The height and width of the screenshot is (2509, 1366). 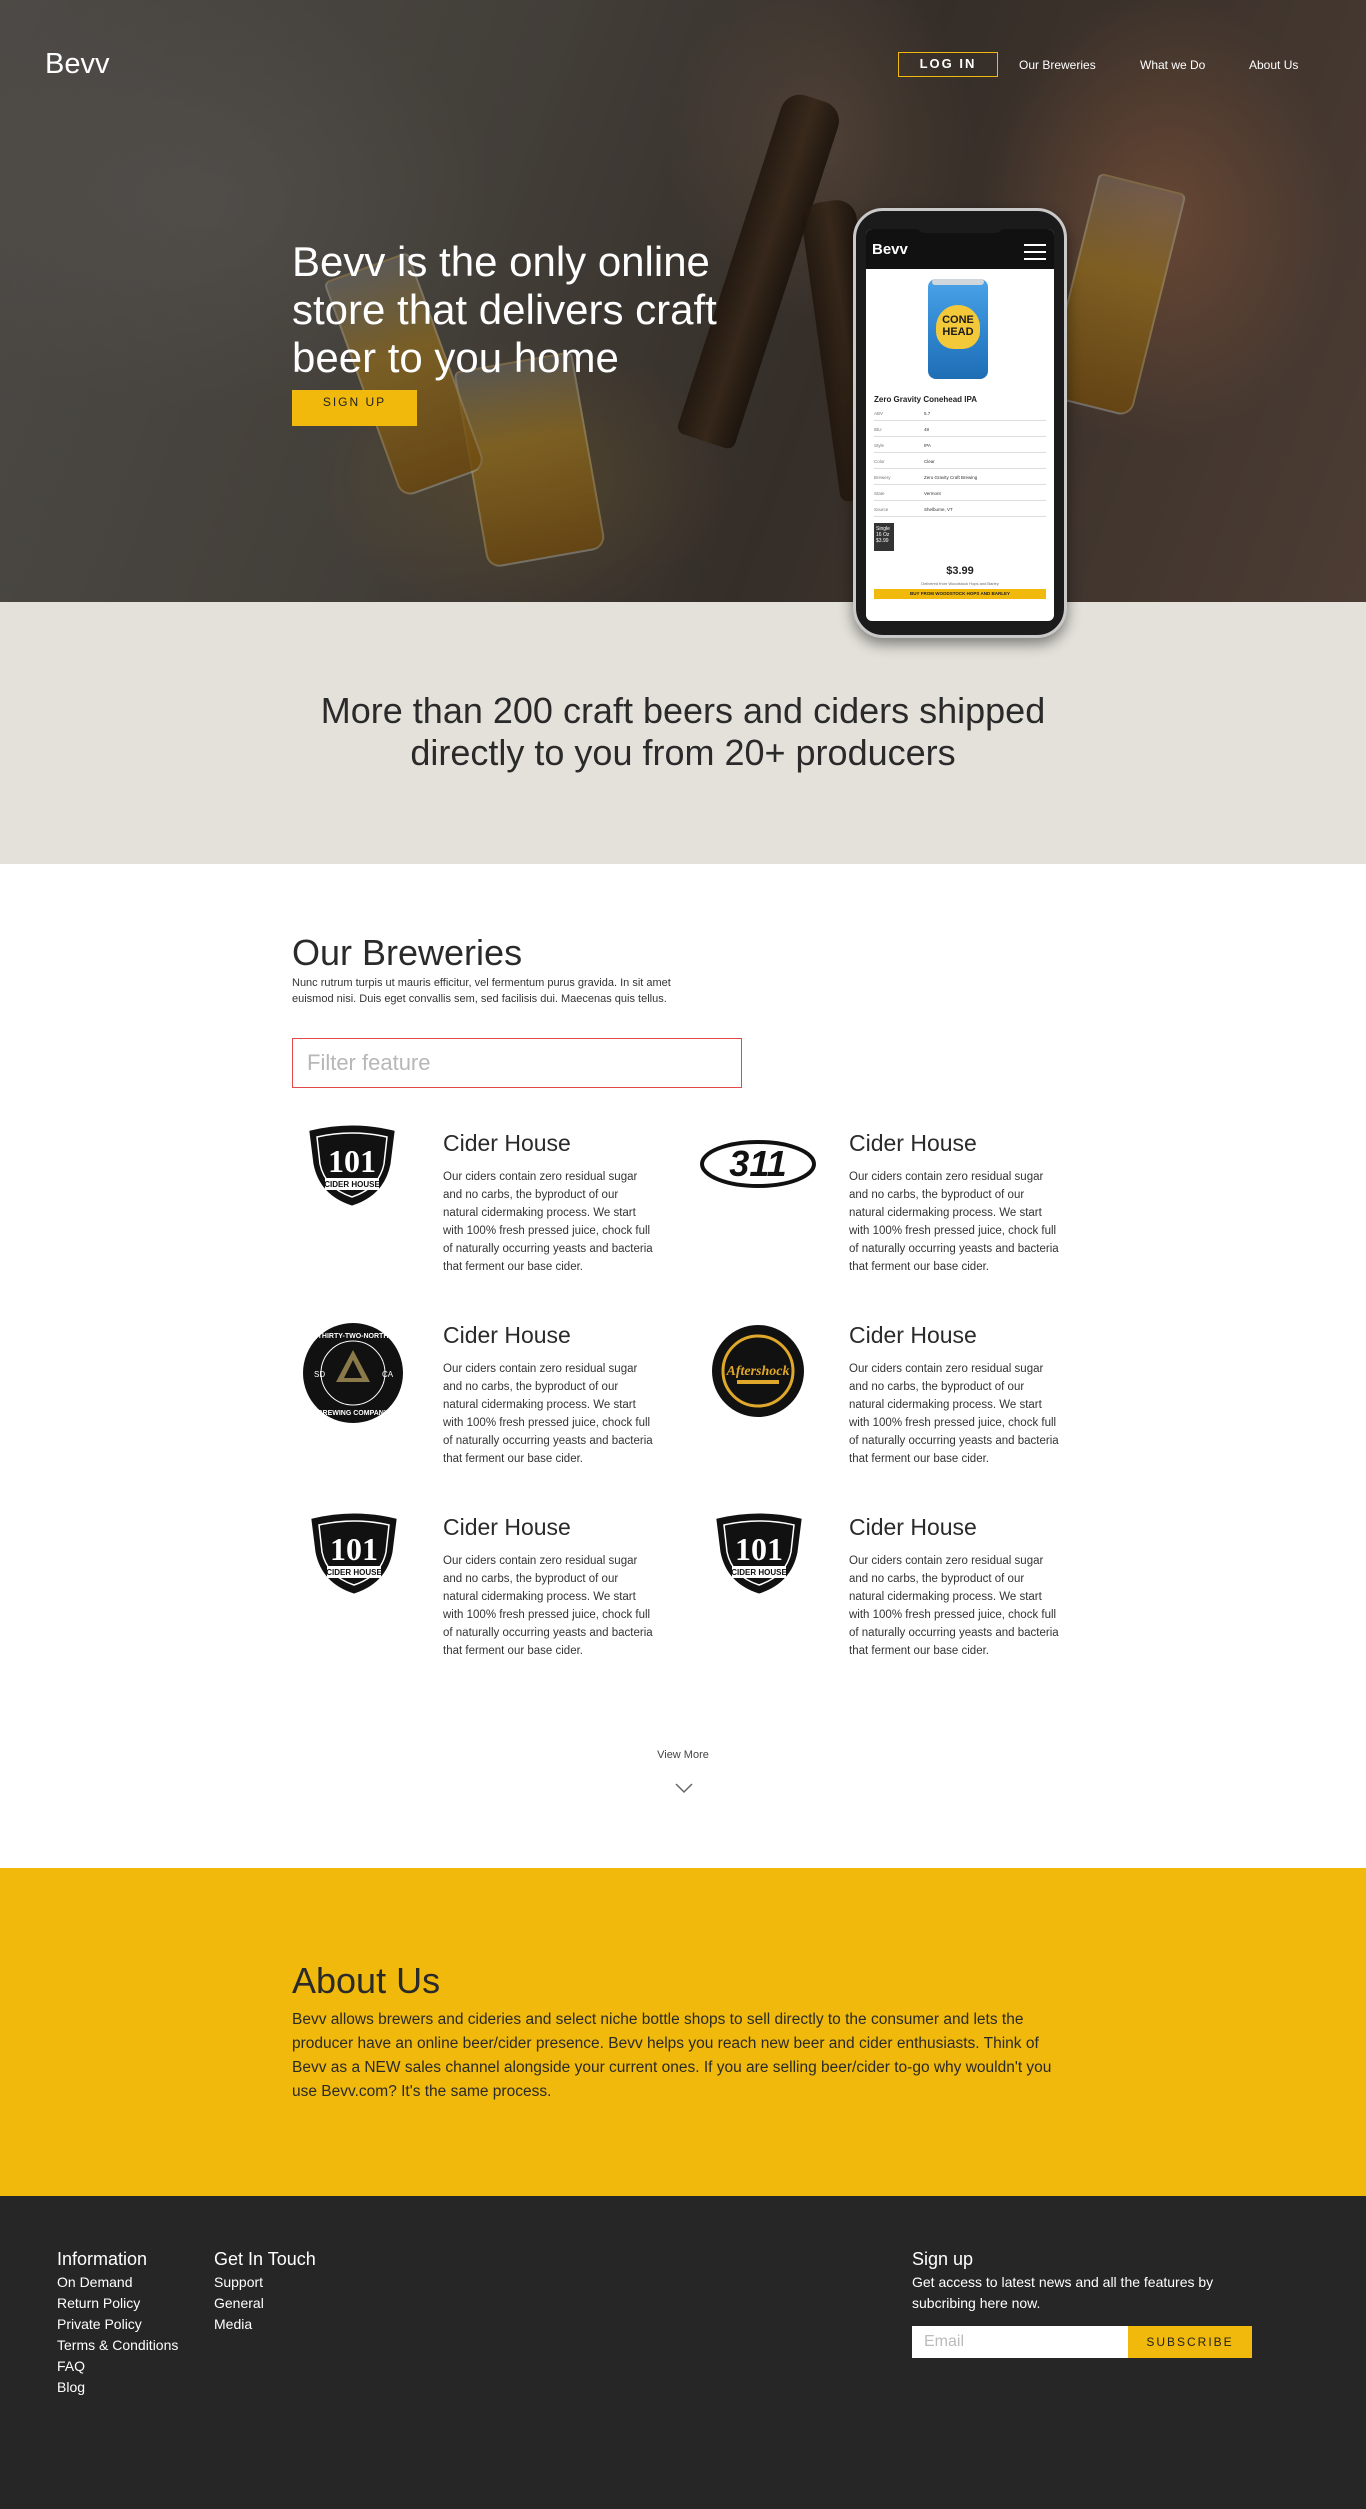 I want to click on buy-button: BUY FROM WOODSTOCK HOPS AND BARLEY, so click(x=960, y=594).